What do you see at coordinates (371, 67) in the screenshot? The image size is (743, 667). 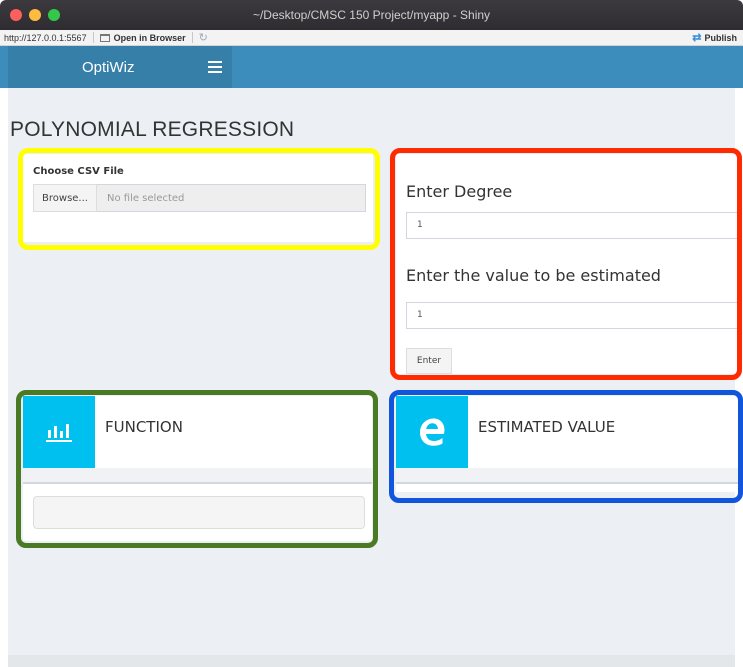 I see `dashboard-header: OptiWiz` at bounding box center [371, 67].